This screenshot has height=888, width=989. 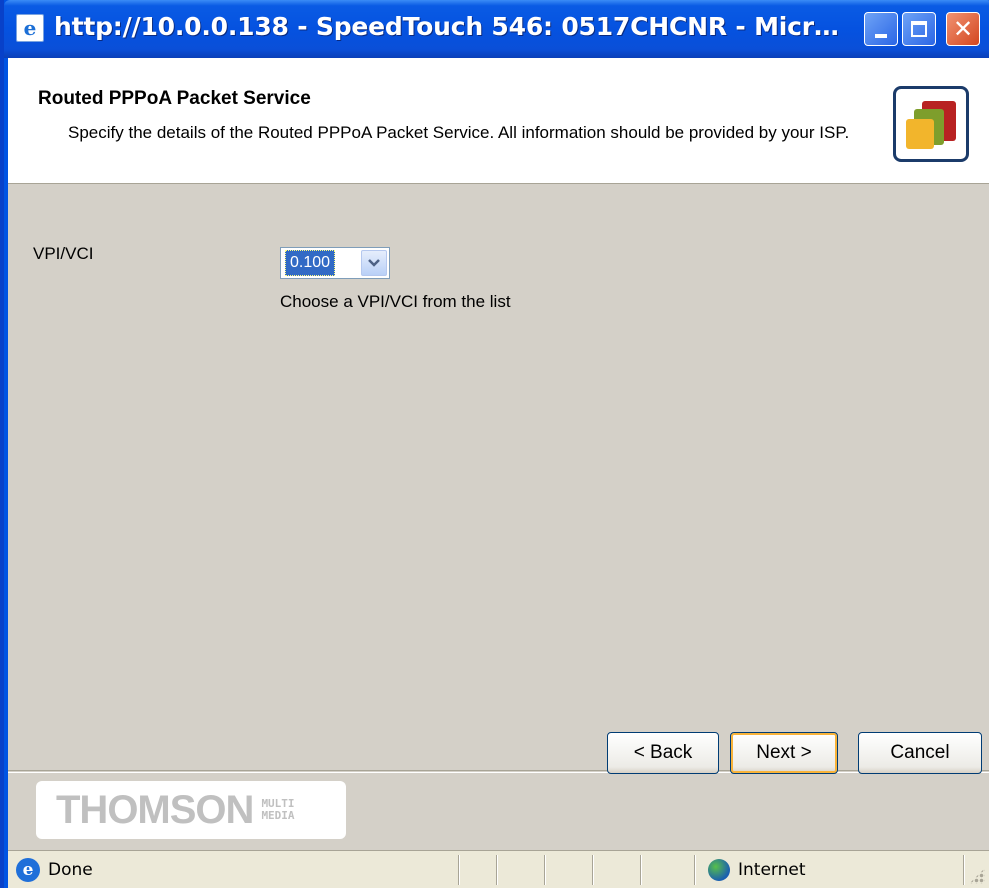 I want to click on back-button: < Back, so click(x=663, y=753).